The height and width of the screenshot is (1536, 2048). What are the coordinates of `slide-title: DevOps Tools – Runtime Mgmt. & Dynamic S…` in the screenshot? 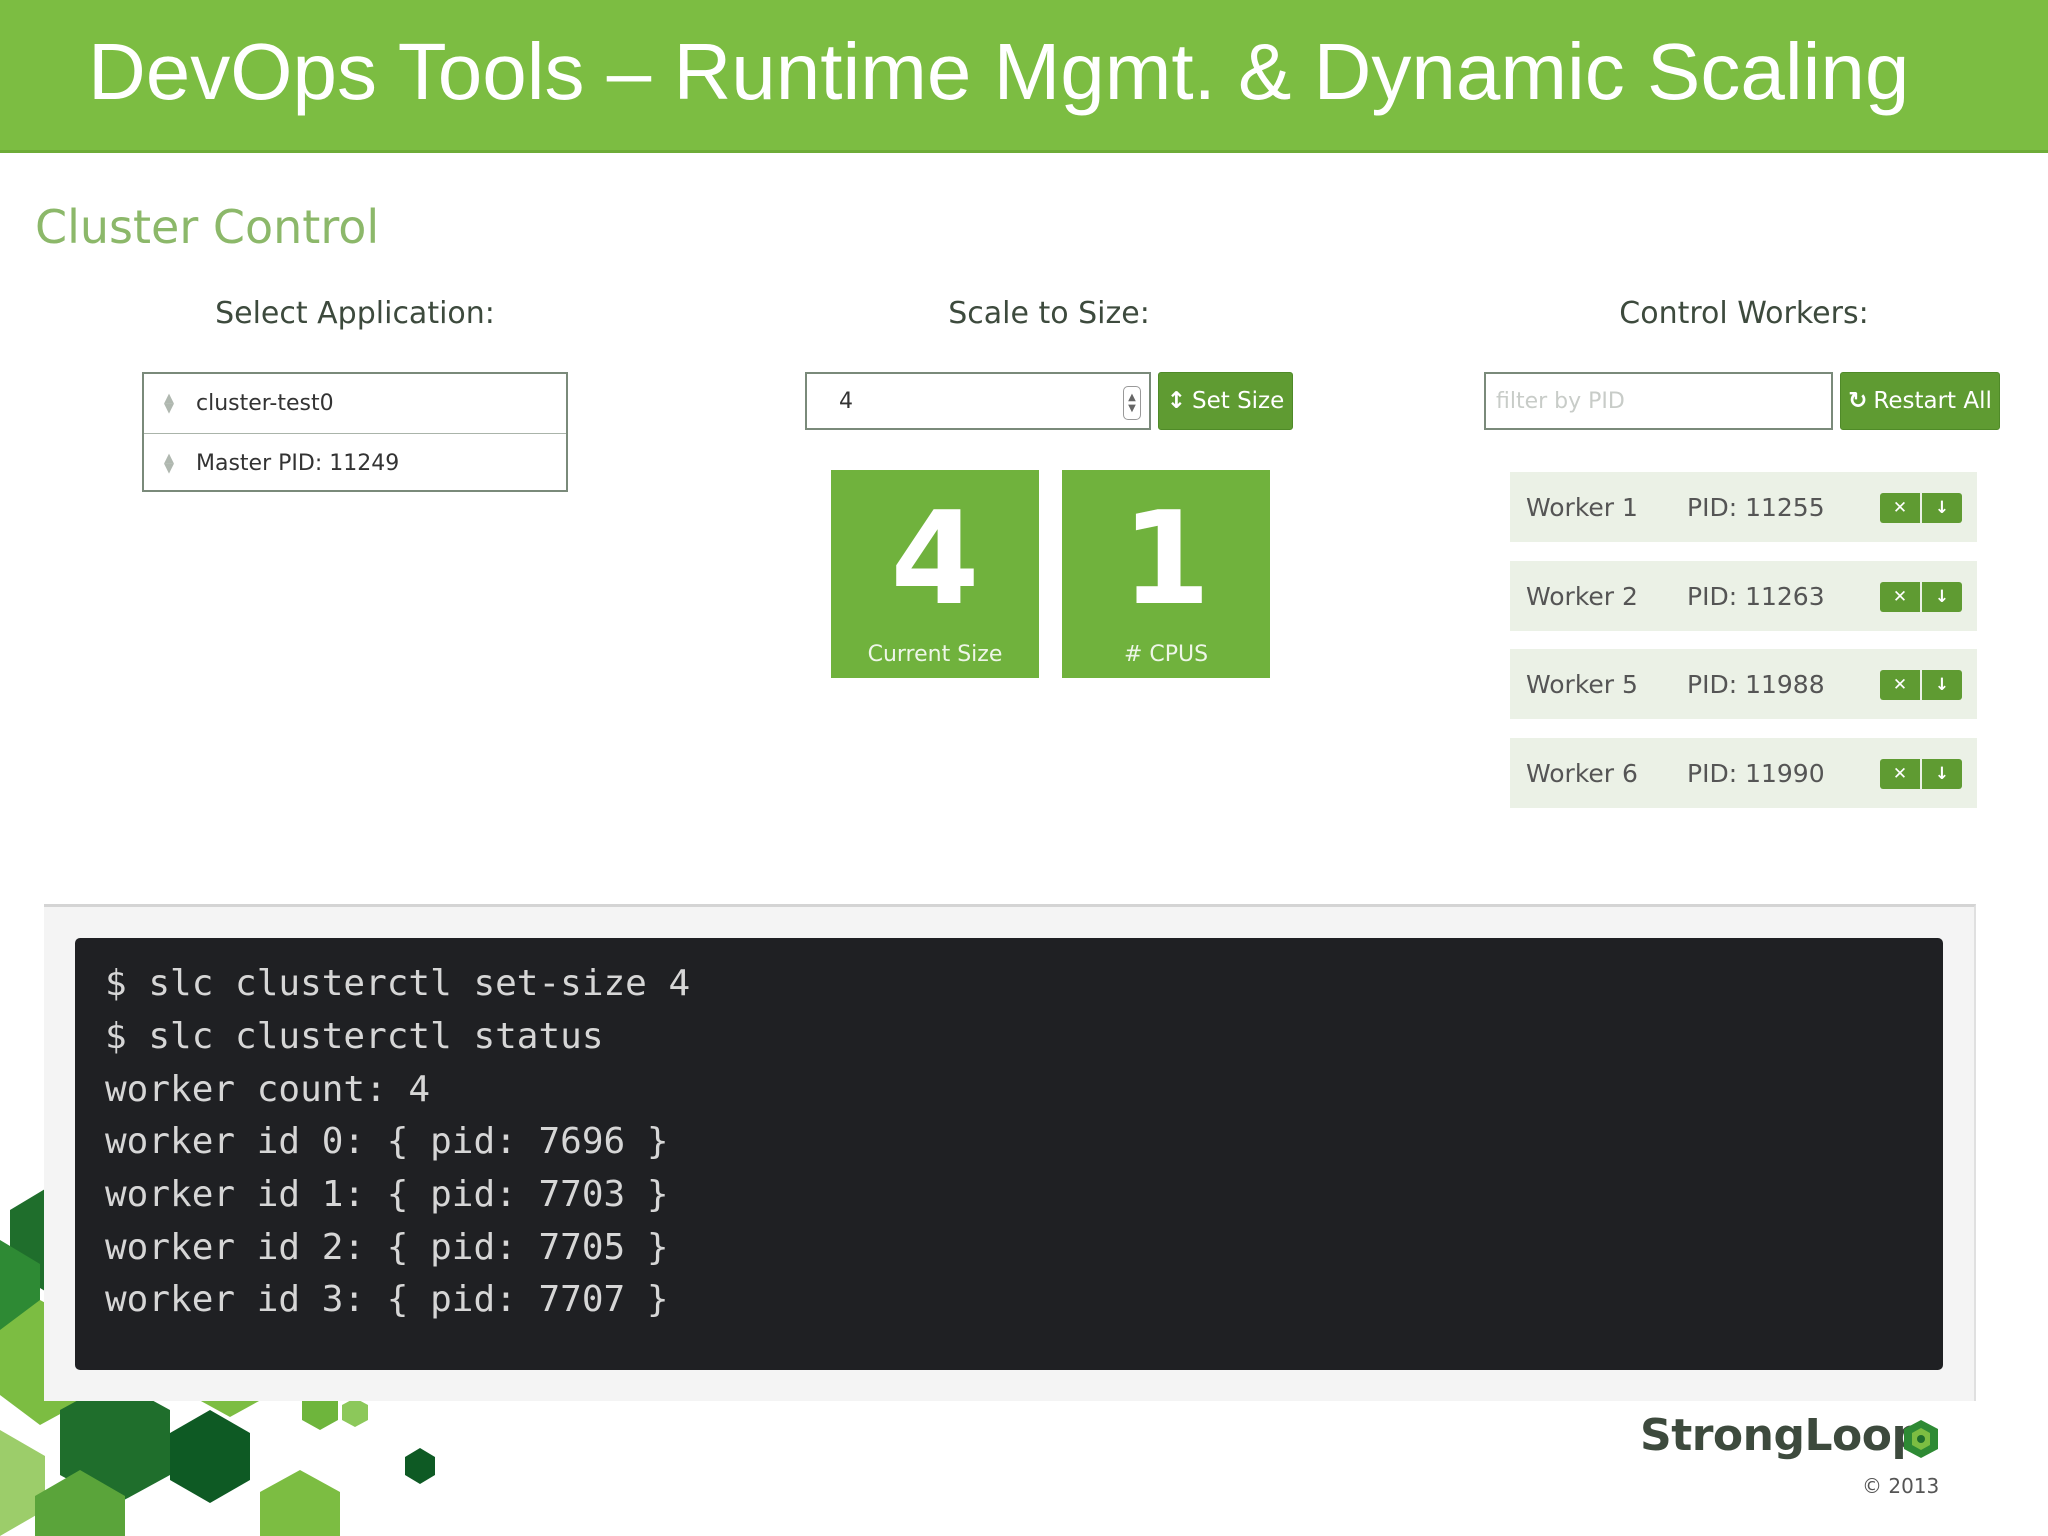 It's located at (999, 71).